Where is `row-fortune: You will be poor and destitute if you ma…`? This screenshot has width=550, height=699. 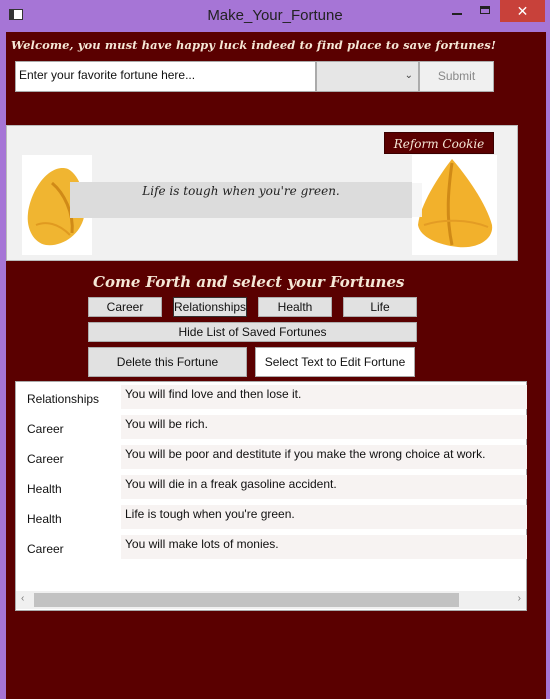
row-fortune: You will be poor and destitute if you ma… is located at coordinates (324, 457).